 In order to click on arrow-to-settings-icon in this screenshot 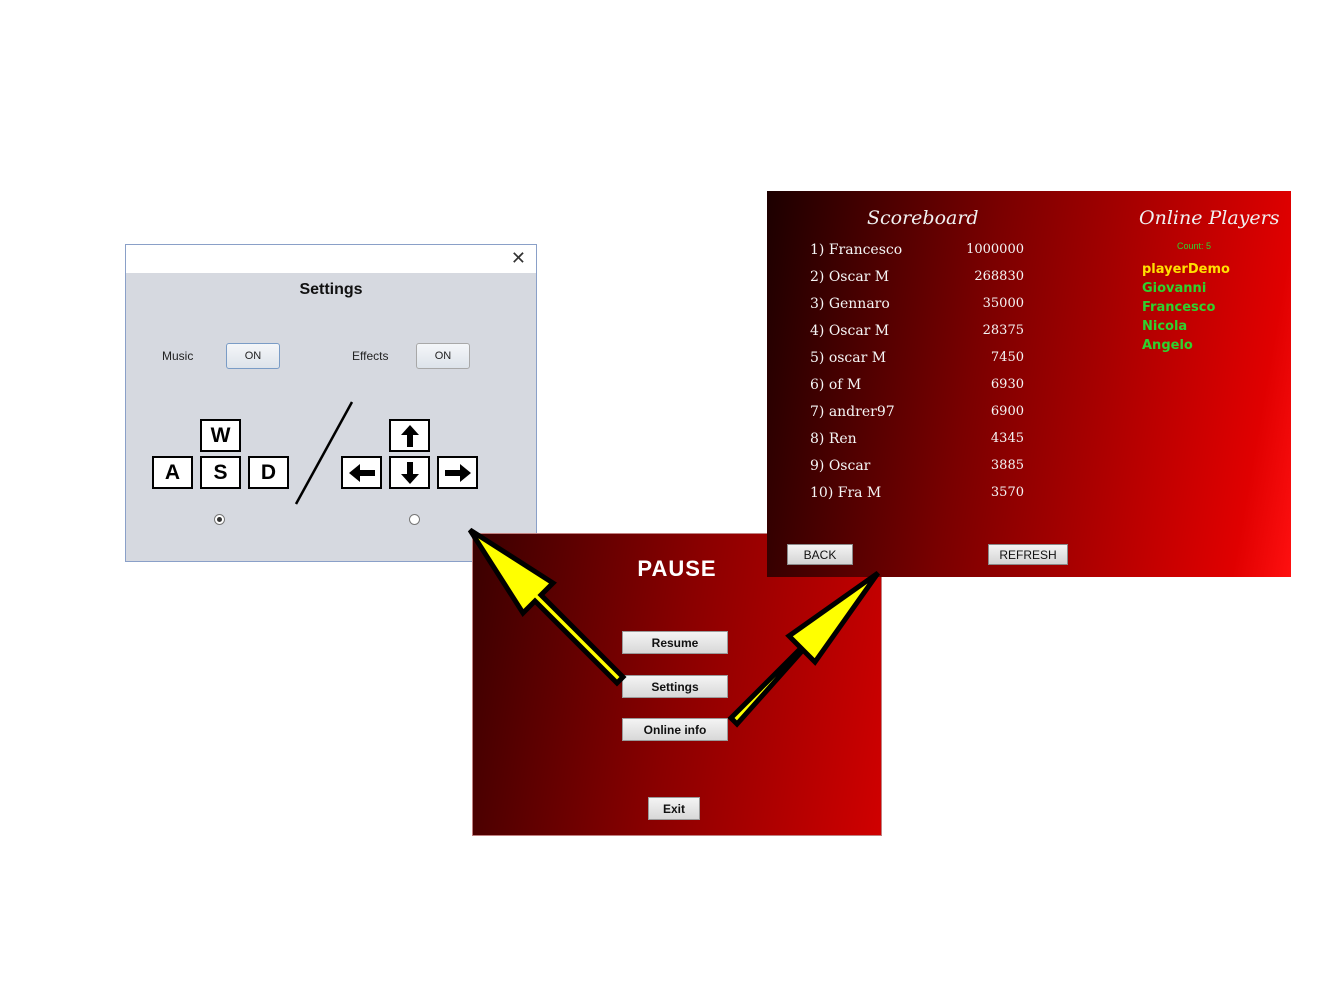, I will do `click(547, 607)`.